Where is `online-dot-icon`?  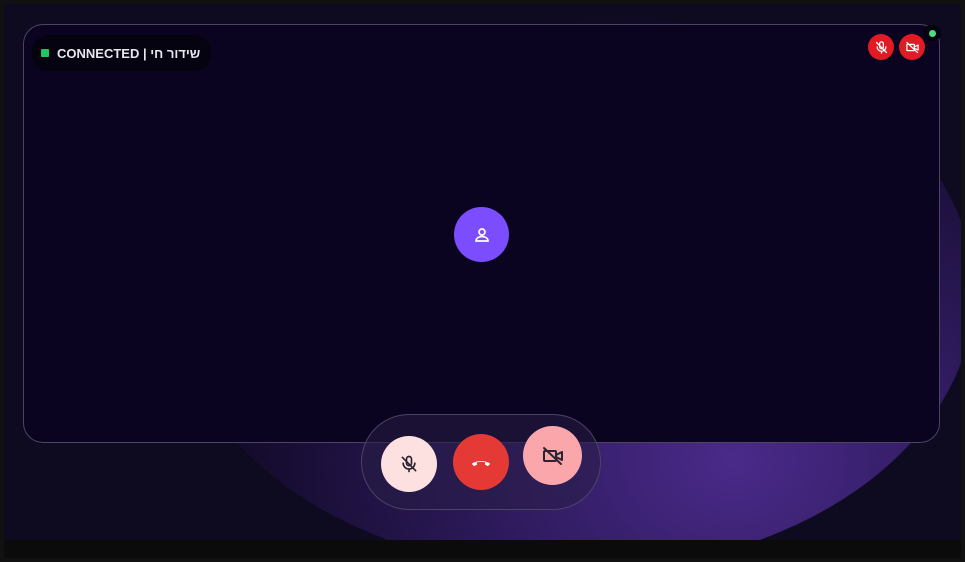 online-dot-icon is located at coordinates (932, 33).